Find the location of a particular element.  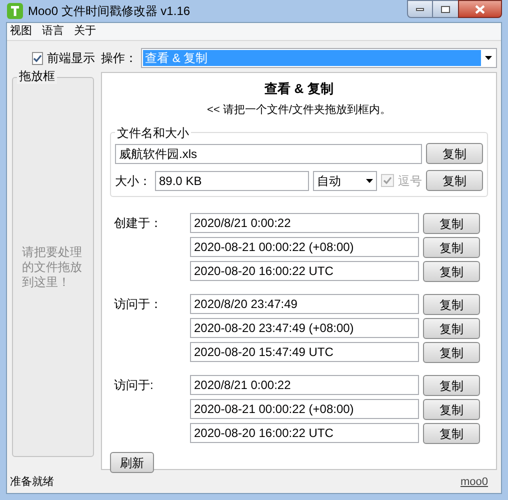

filename-field: 威航软件园.xls is located at coordinates (268, 154).